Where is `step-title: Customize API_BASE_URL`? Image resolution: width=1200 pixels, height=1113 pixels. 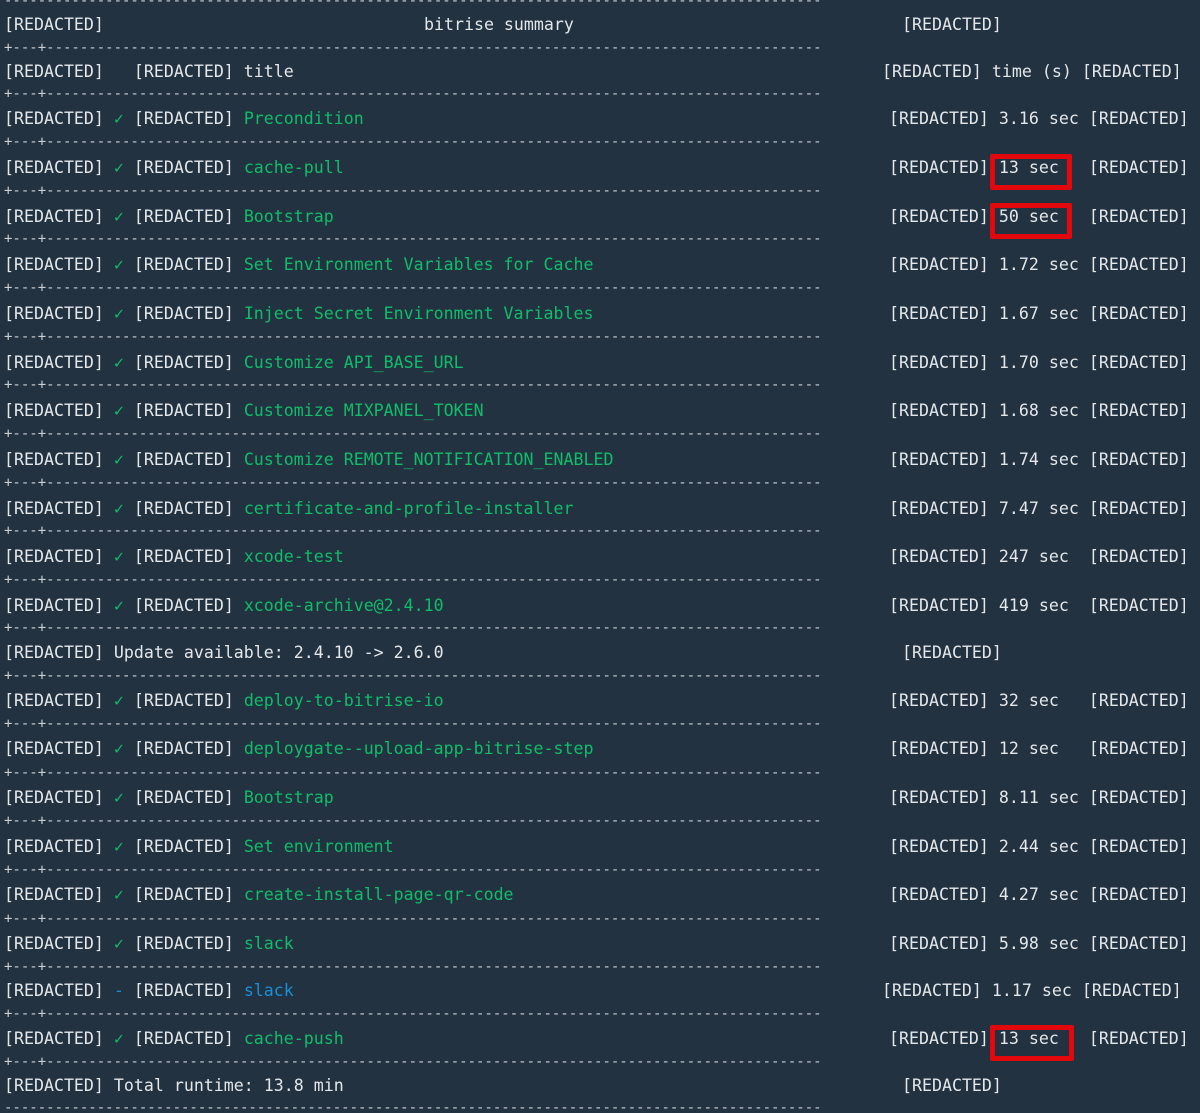 step-title: Customize API_BASE_URL is located at coordinates (353, 362).